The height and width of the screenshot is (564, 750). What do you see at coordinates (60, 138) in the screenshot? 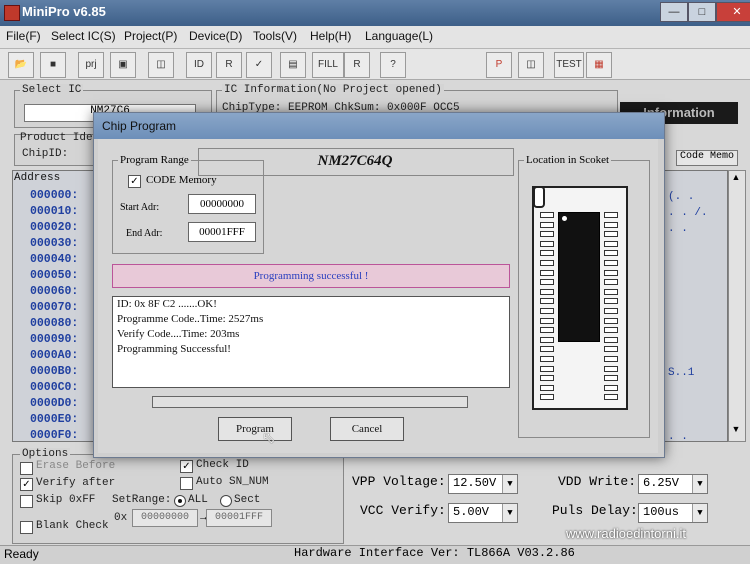
I see `product-ident-legend: Product Iden` at bounding box center [60, 138].